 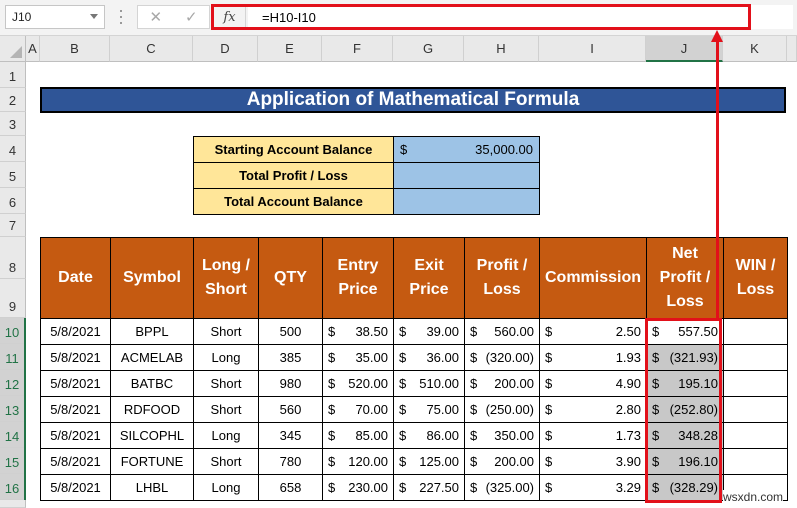 I want to click on cell-symbol: SILCOPHL, so click(x=152, y=435).